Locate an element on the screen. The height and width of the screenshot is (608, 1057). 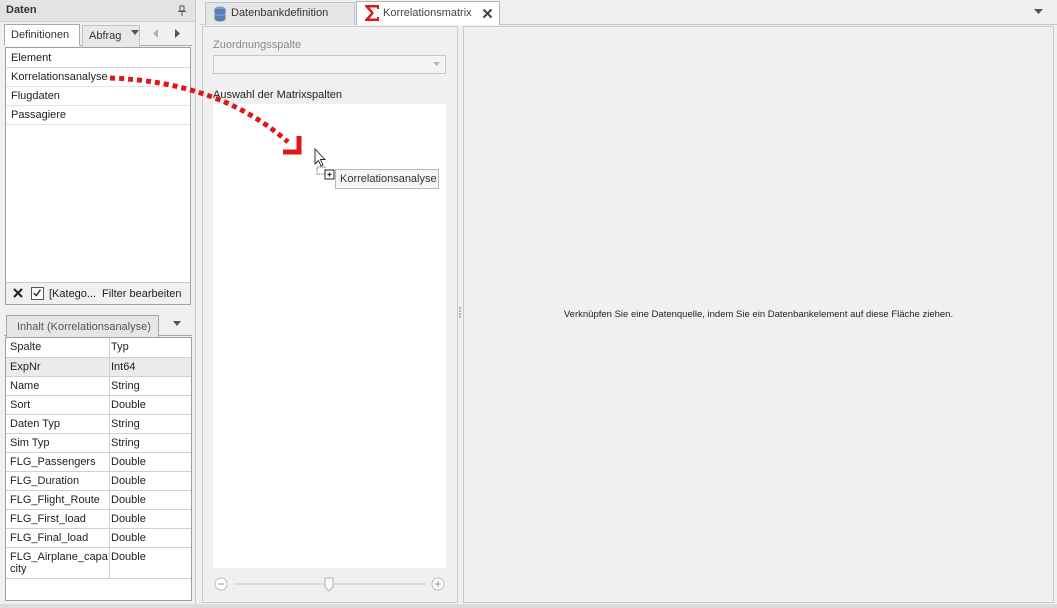
filter-bar: [Katego... Filter bearbeiten is located at coordinates (98, 293).